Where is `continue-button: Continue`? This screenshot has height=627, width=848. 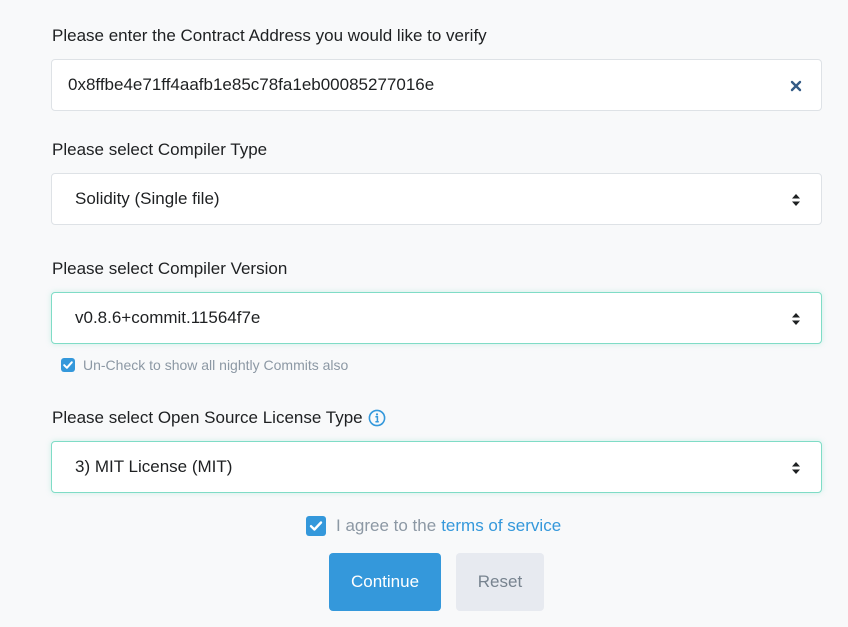
continue-button: Continue is located at coordinates (385, 582).